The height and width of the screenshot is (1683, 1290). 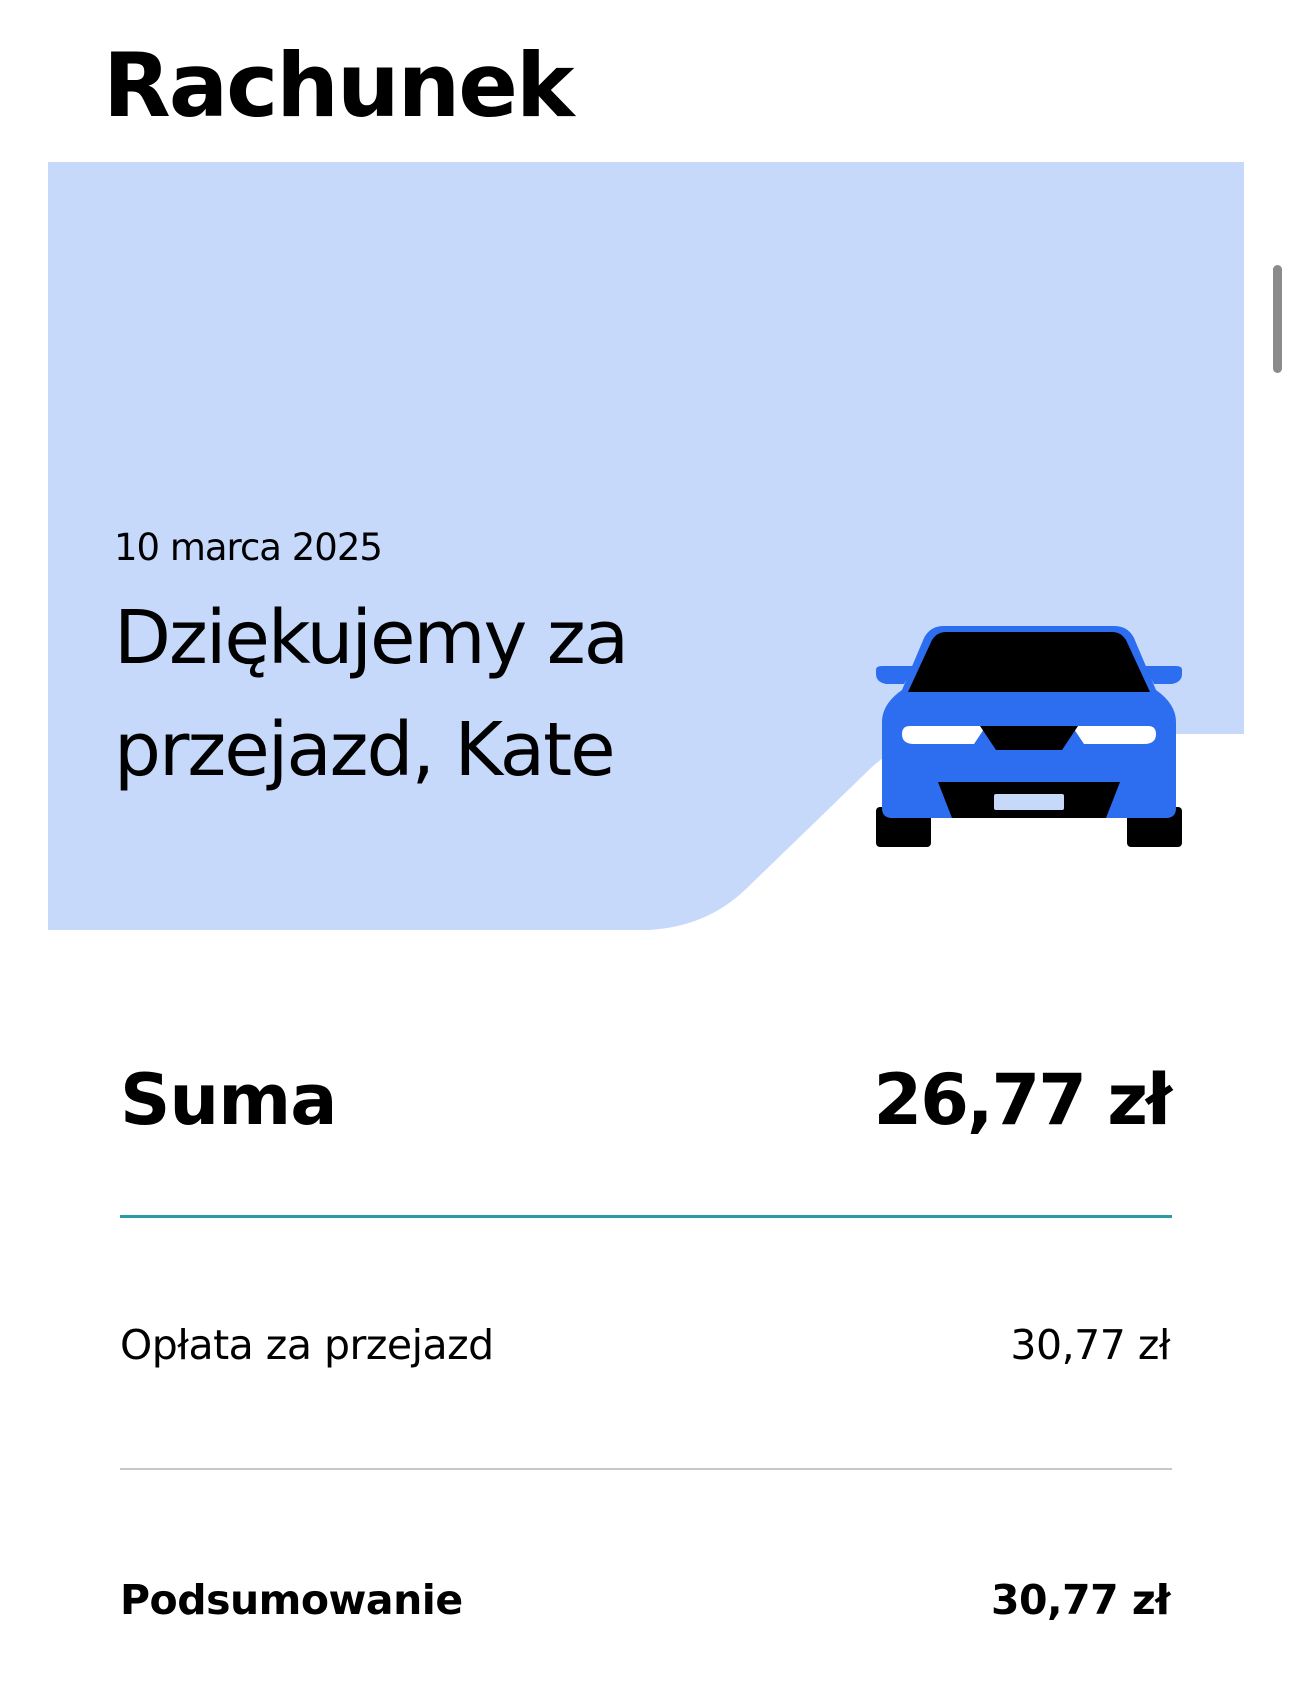 What do you see at coordinates (646, 1469) in the screenshot?
I see `fare-divider` at bounding box center [646, 1469].